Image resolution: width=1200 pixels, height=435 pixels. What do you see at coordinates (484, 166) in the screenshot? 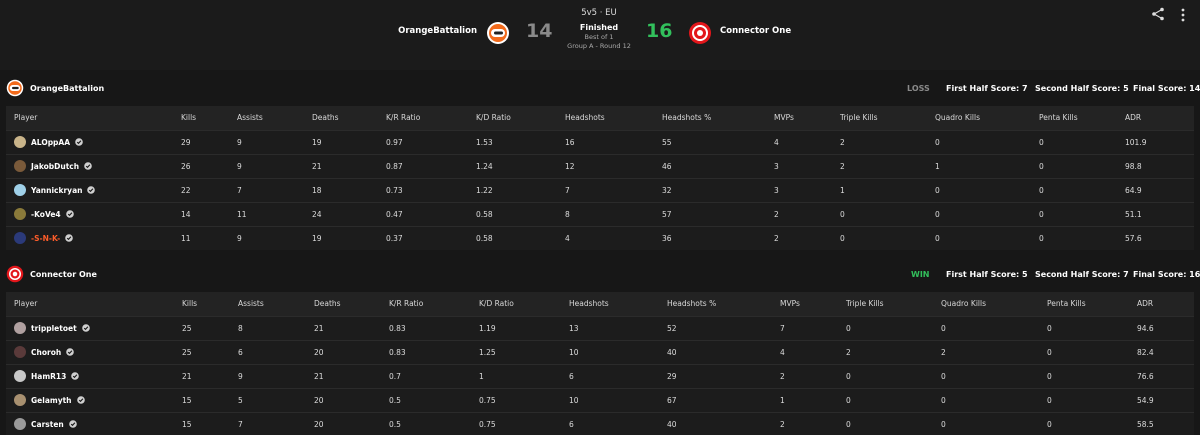
I see `cell-kd-ratio: 1.24` at bounding box center [484, 166].